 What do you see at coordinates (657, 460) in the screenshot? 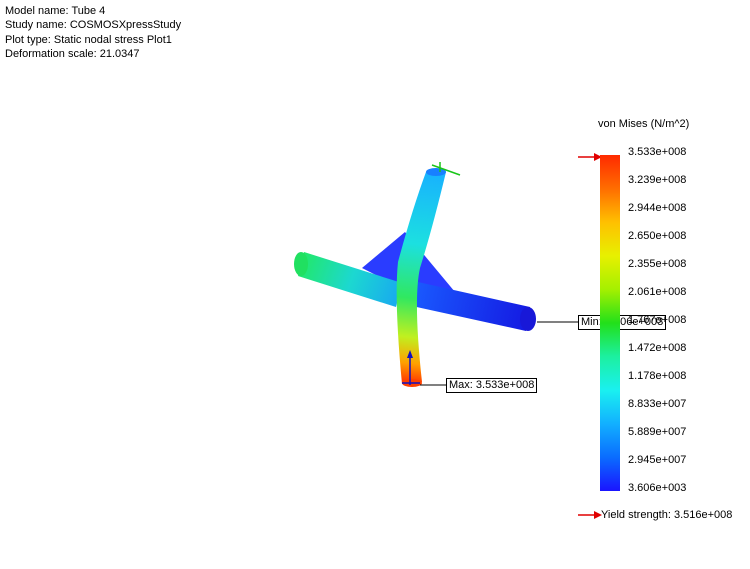
I see `legend-tick-label: 2.945e+007` at bounding box center [657, 460].